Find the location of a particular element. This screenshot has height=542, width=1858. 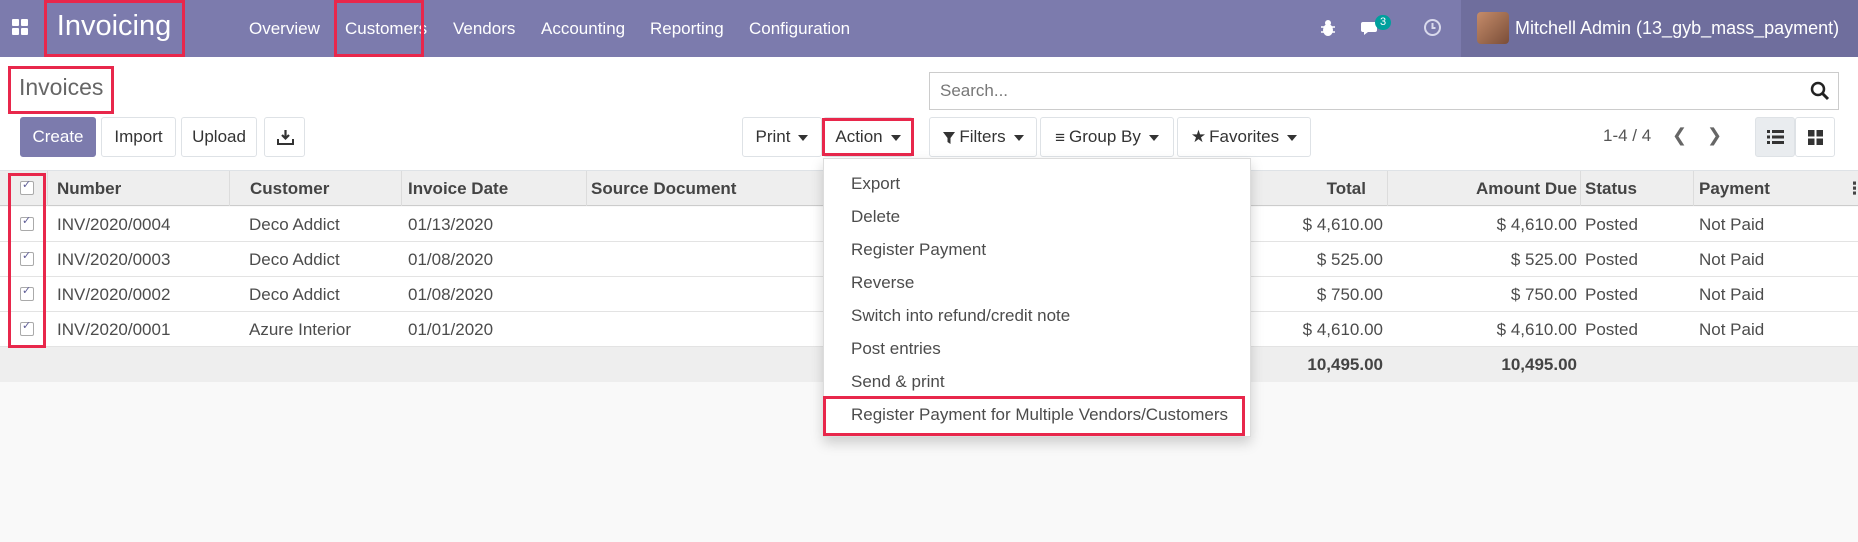

select-all-checkbox is located at coordinates (27, 186).